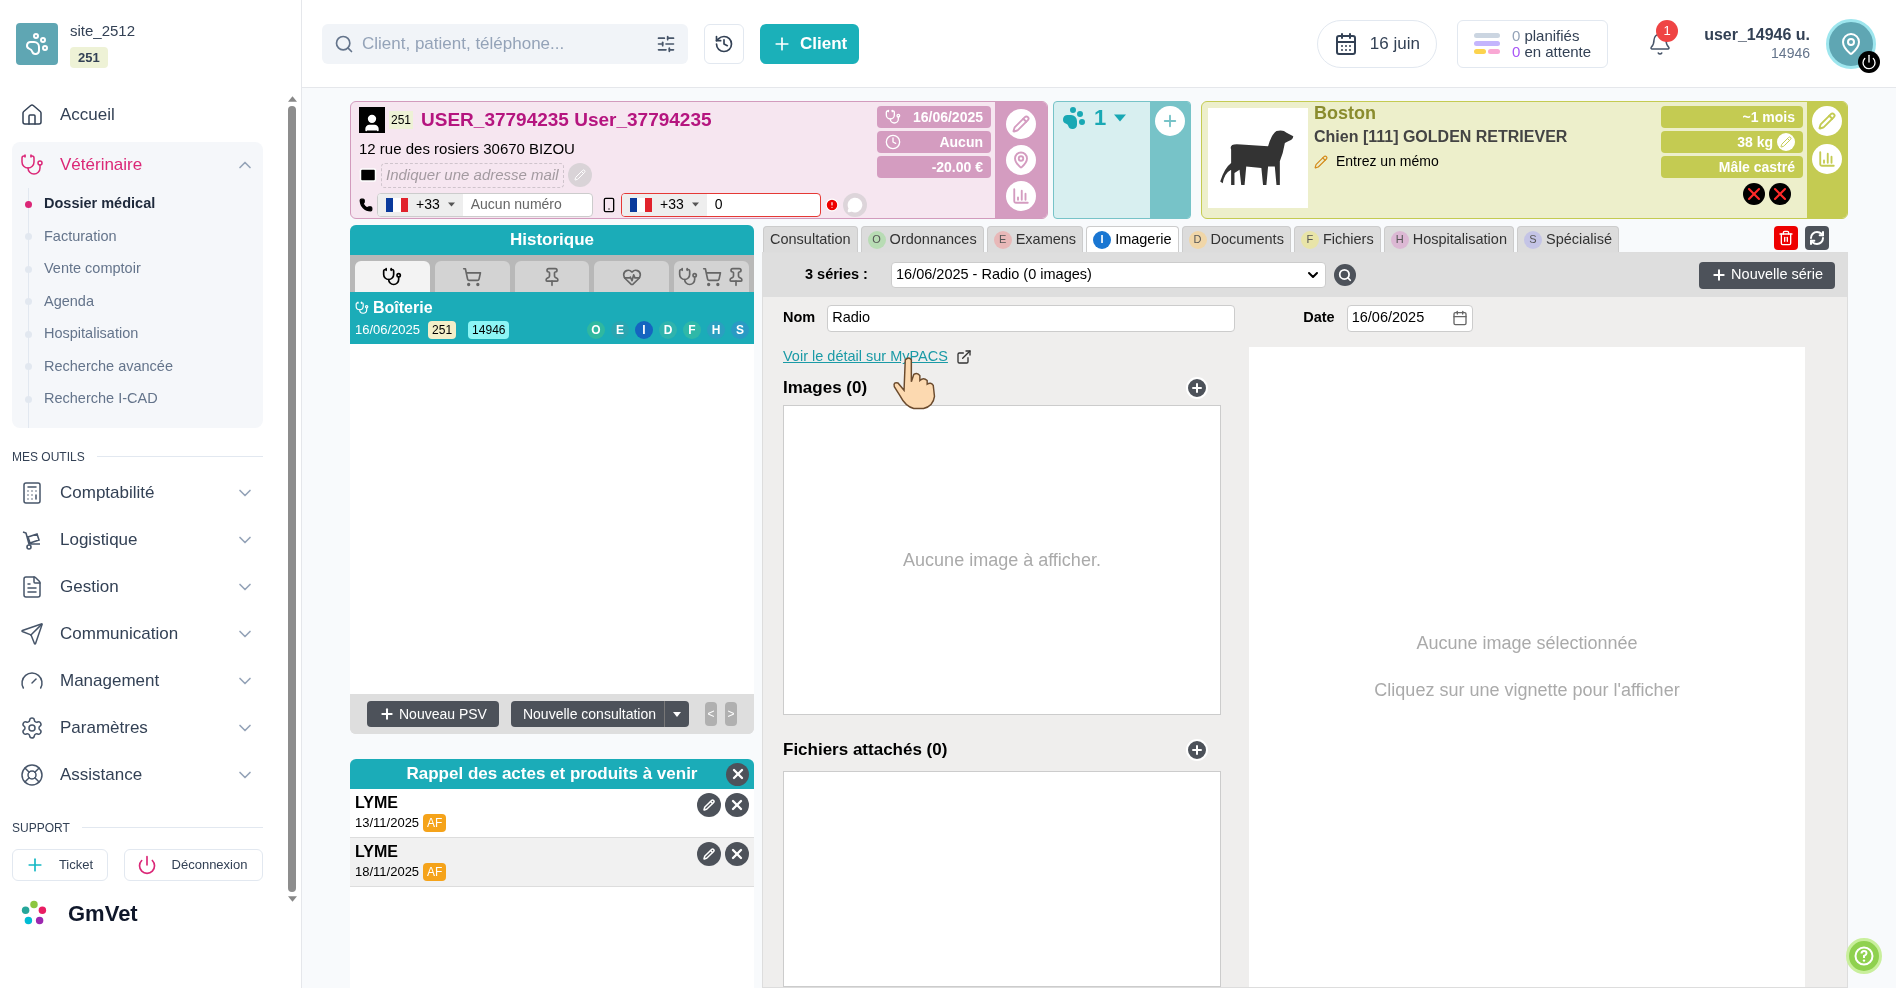 The image size is (1896, 988). I want to click on memo-field: Entrez un mémo, so click(1387, 161).